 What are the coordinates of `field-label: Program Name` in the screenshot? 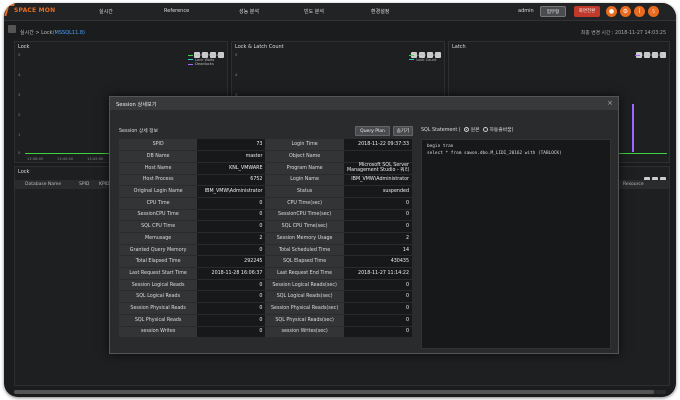 It's located at (304, 168).